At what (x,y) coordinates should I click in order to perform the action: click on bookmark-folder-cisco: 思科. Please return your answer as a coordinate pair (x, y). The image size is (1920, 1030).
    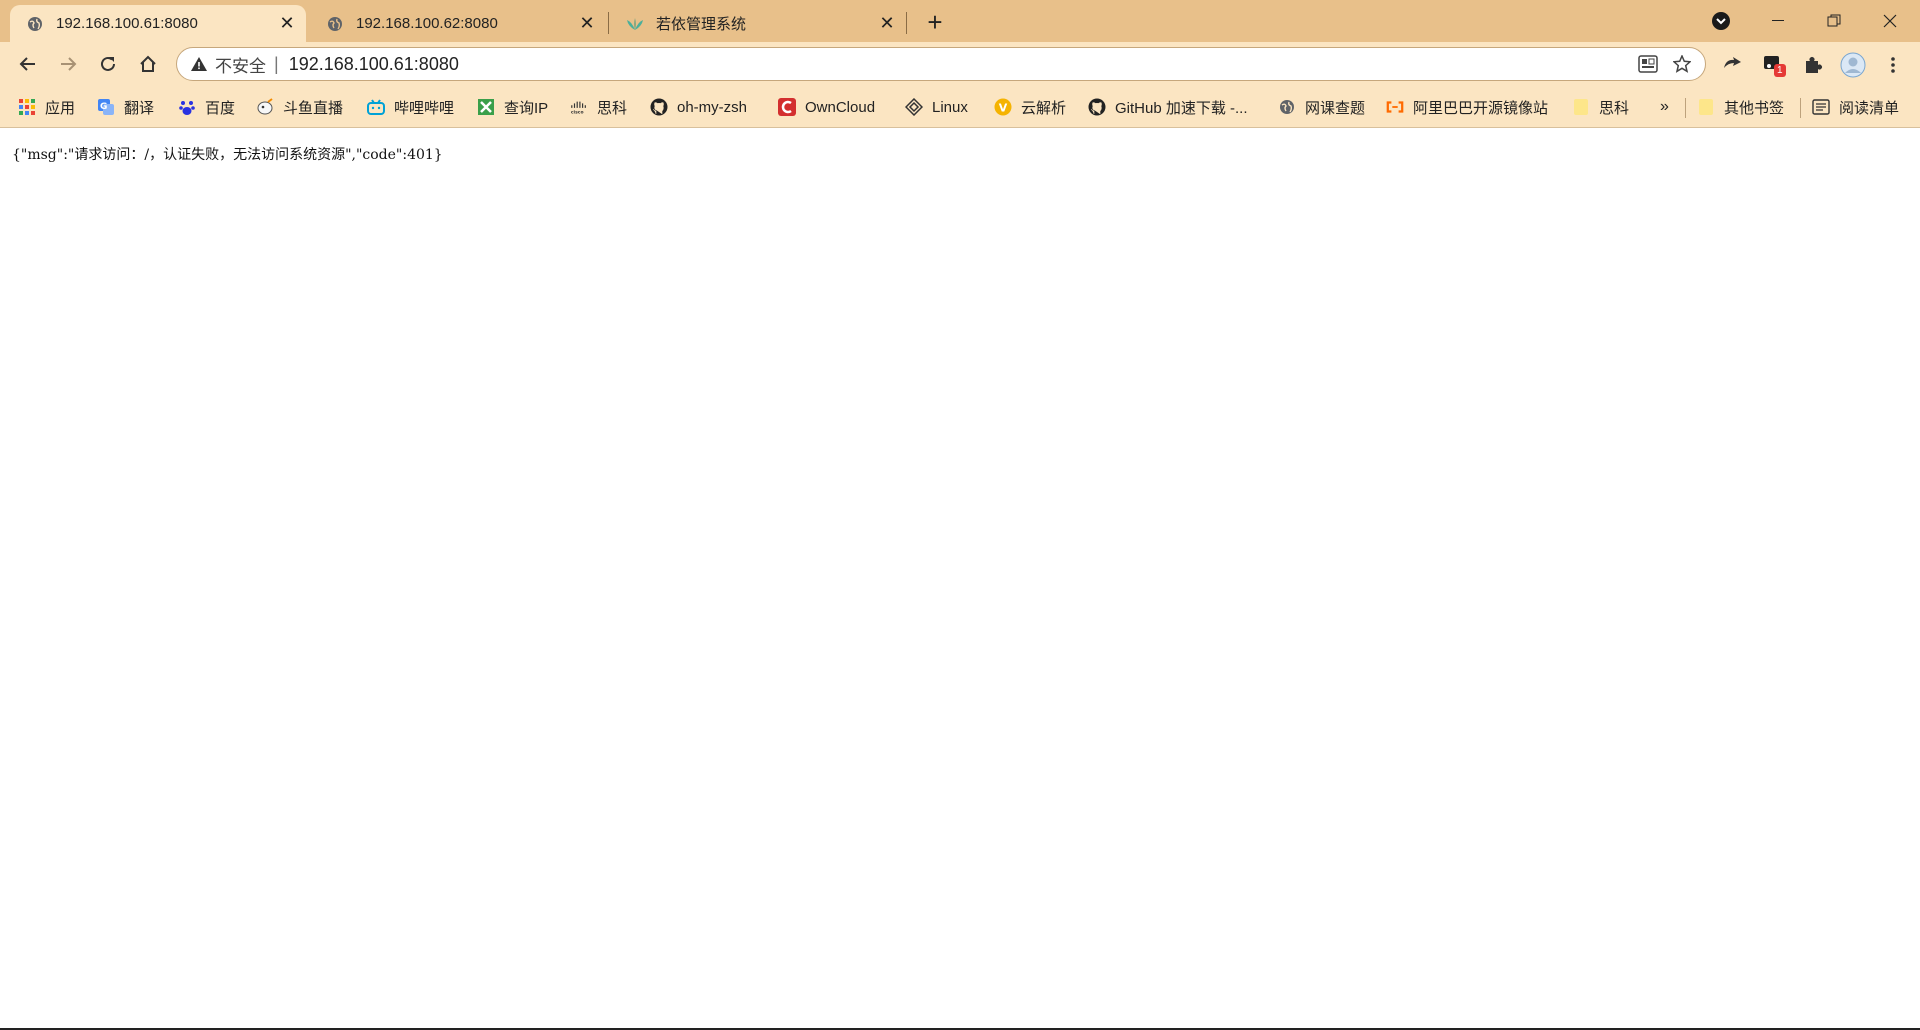
    Looking at the image, I should click on (1600, 107).